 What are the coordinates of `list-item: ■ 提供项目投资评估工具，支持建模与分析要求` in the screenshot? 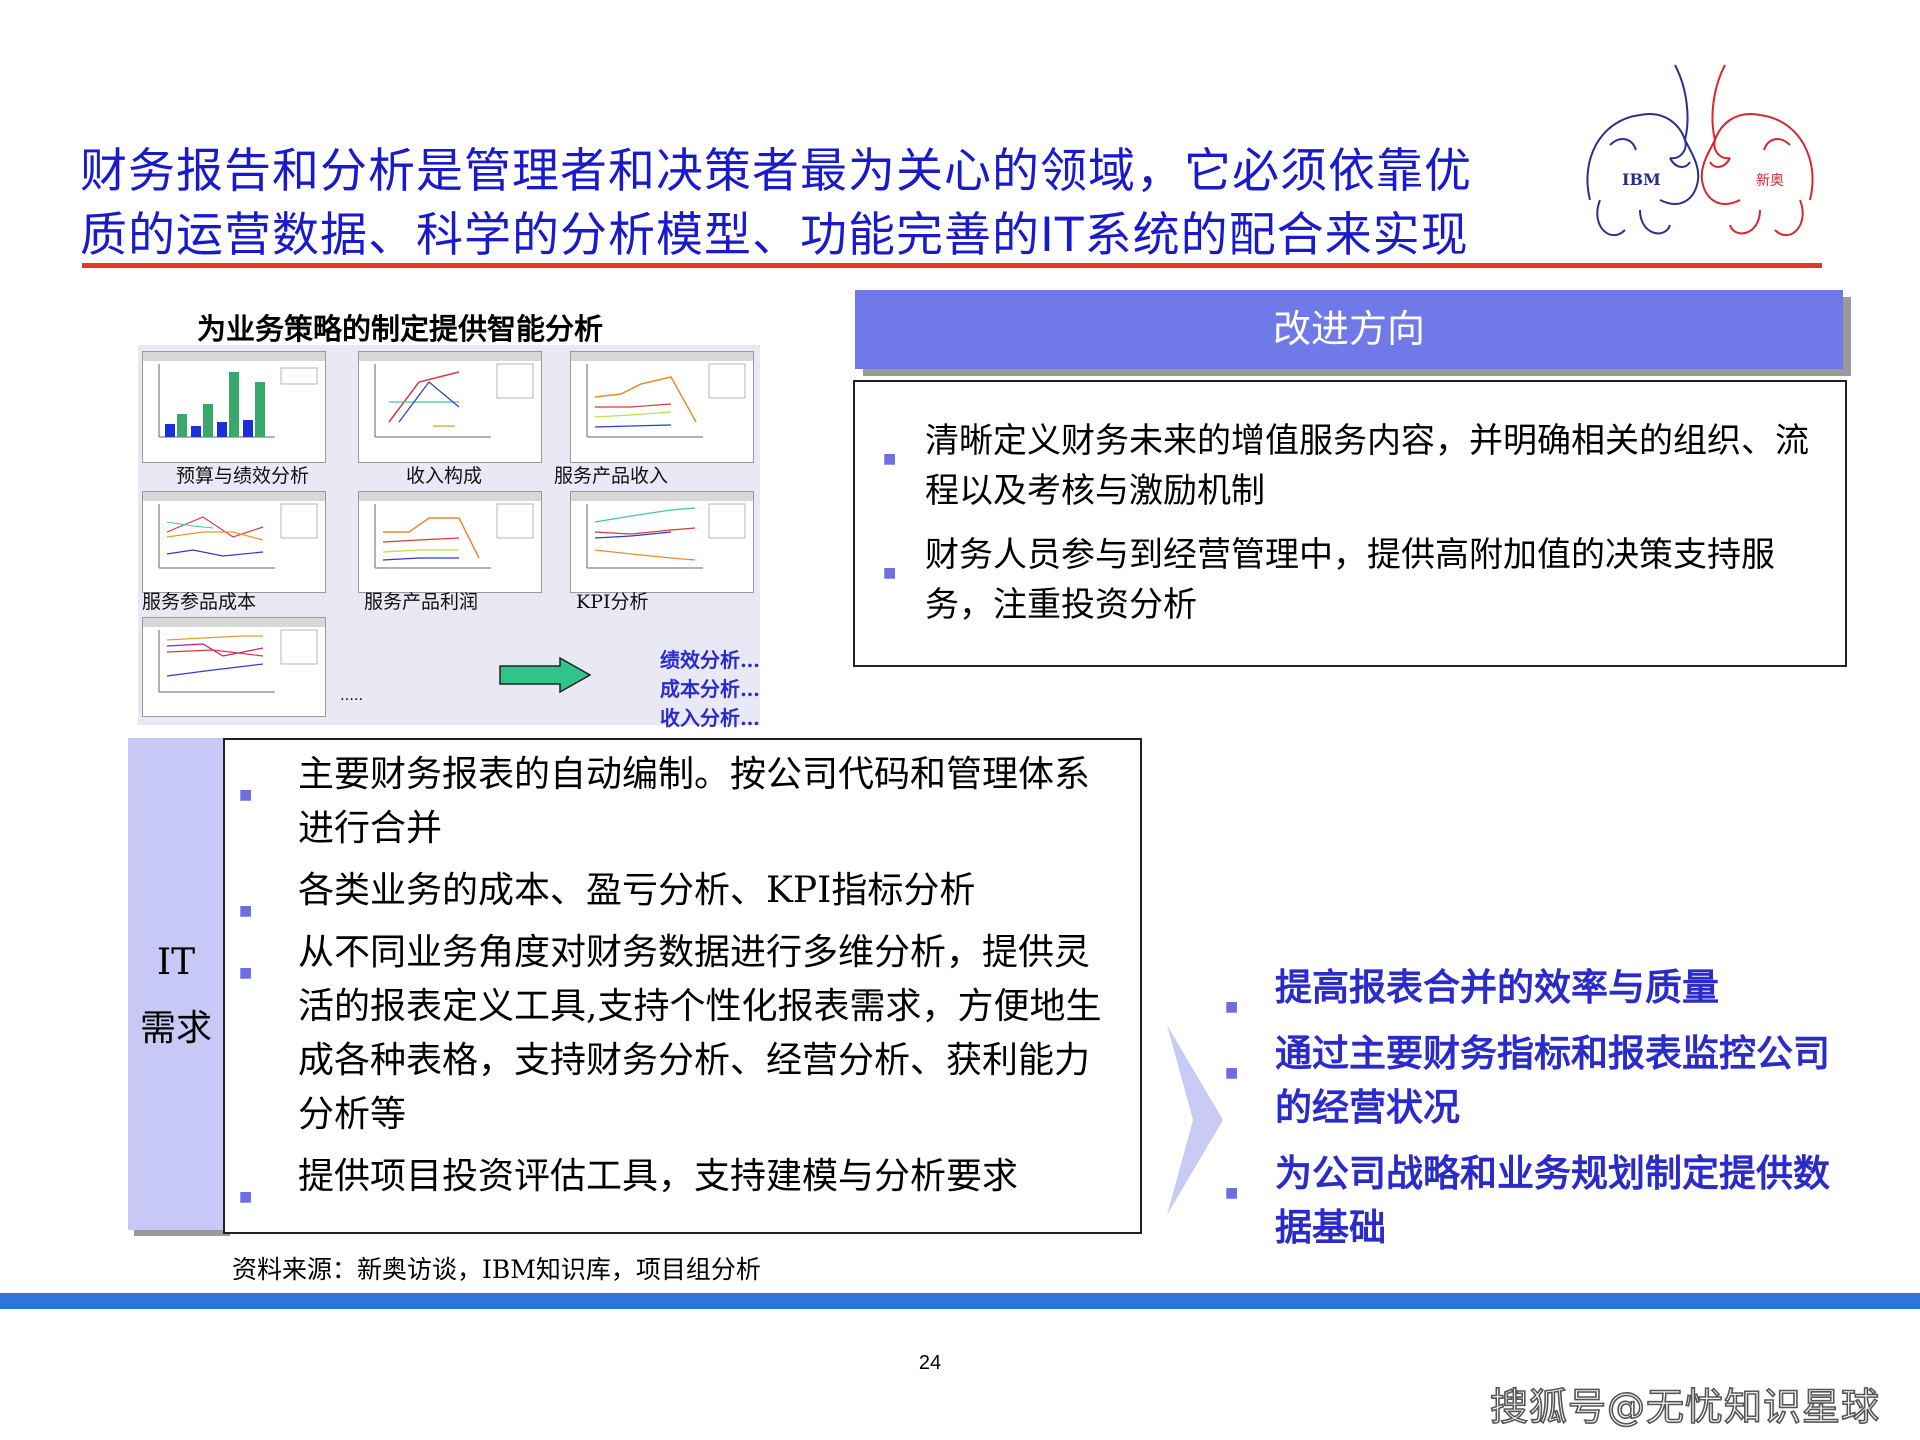 It's located at (673, 1177).